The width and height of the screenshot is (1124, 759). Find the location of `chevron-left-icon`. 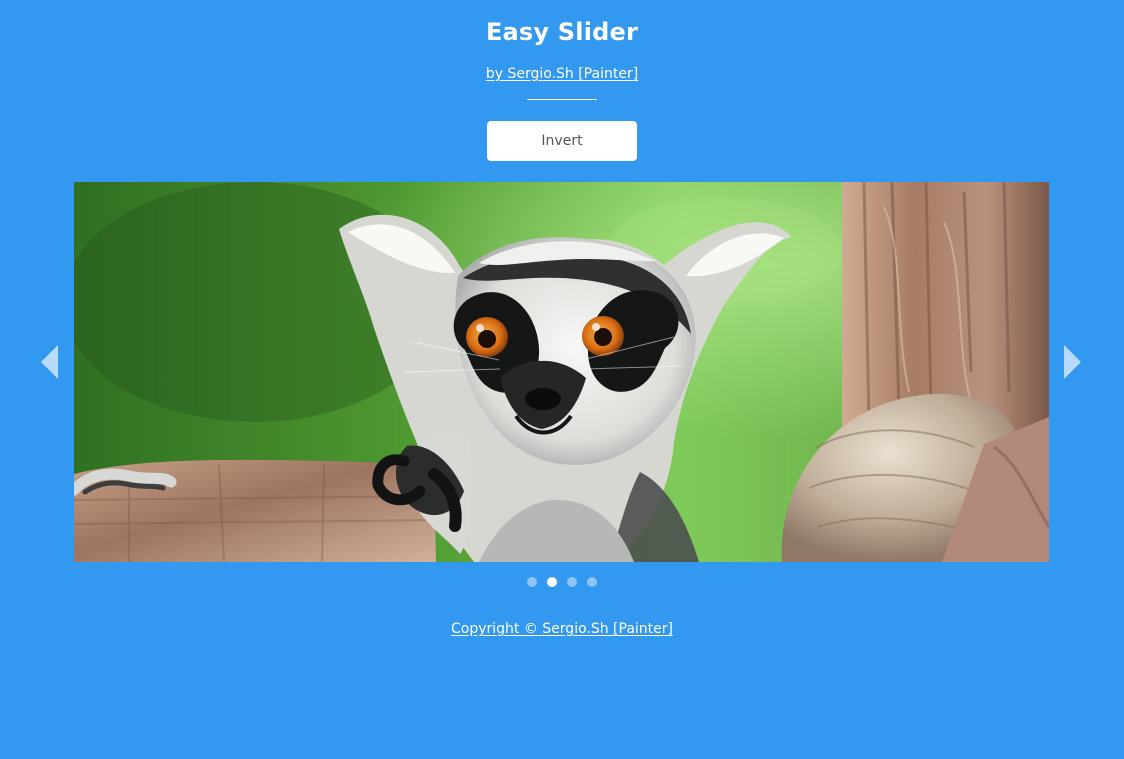

chevron-left-icon is located at coordinates (49, 362).